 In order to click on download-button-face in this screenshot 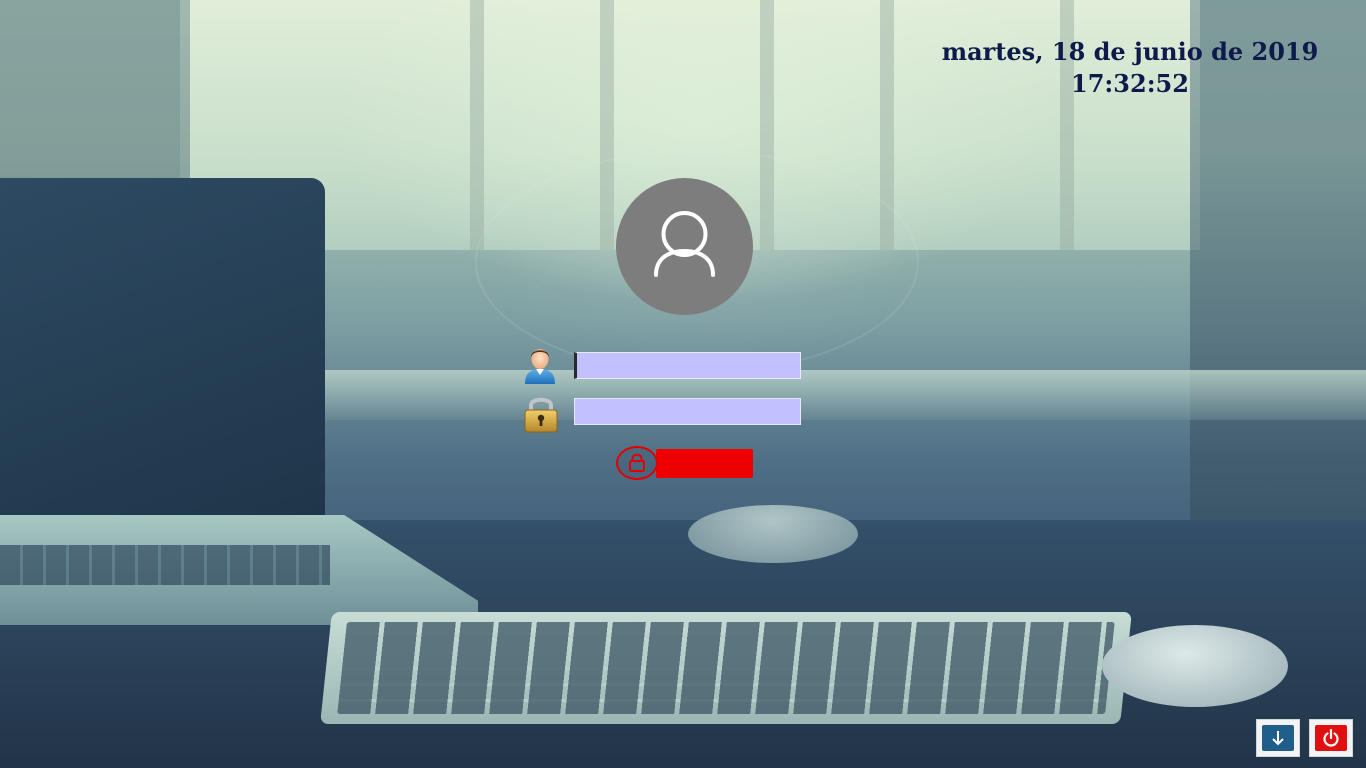, I will do `click(1278, 738)`.